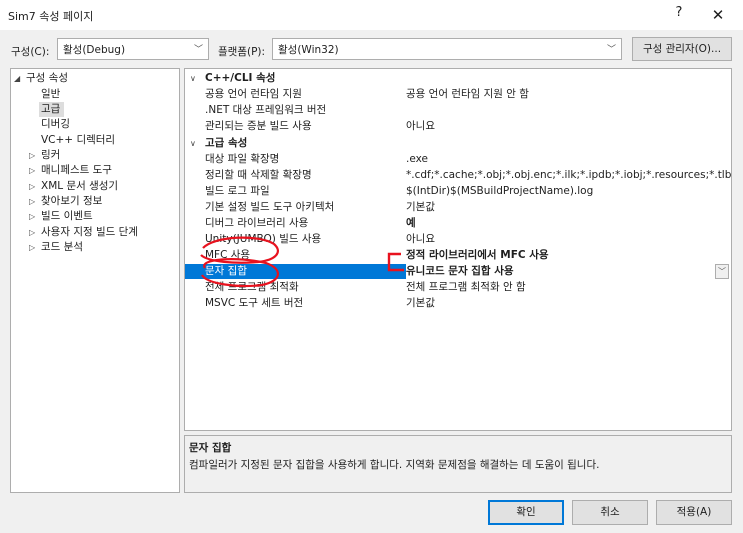 This screenshot has width=743, height=533. I want to click on platform-value: 활성(Win32), so click(308, 50).